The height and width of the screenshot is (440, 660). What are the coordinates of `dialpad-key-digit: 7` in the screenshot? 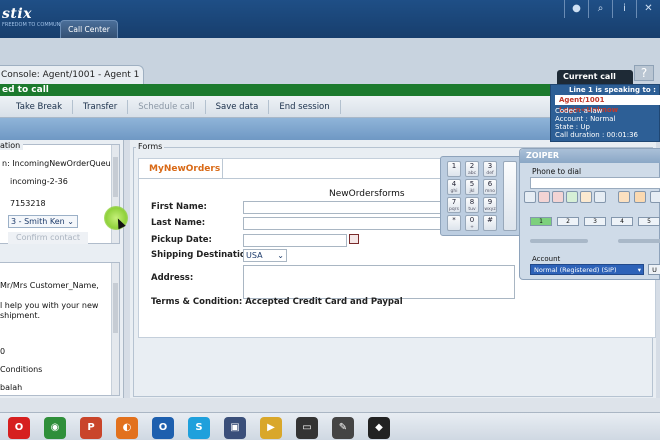 It's located at (454, 202).